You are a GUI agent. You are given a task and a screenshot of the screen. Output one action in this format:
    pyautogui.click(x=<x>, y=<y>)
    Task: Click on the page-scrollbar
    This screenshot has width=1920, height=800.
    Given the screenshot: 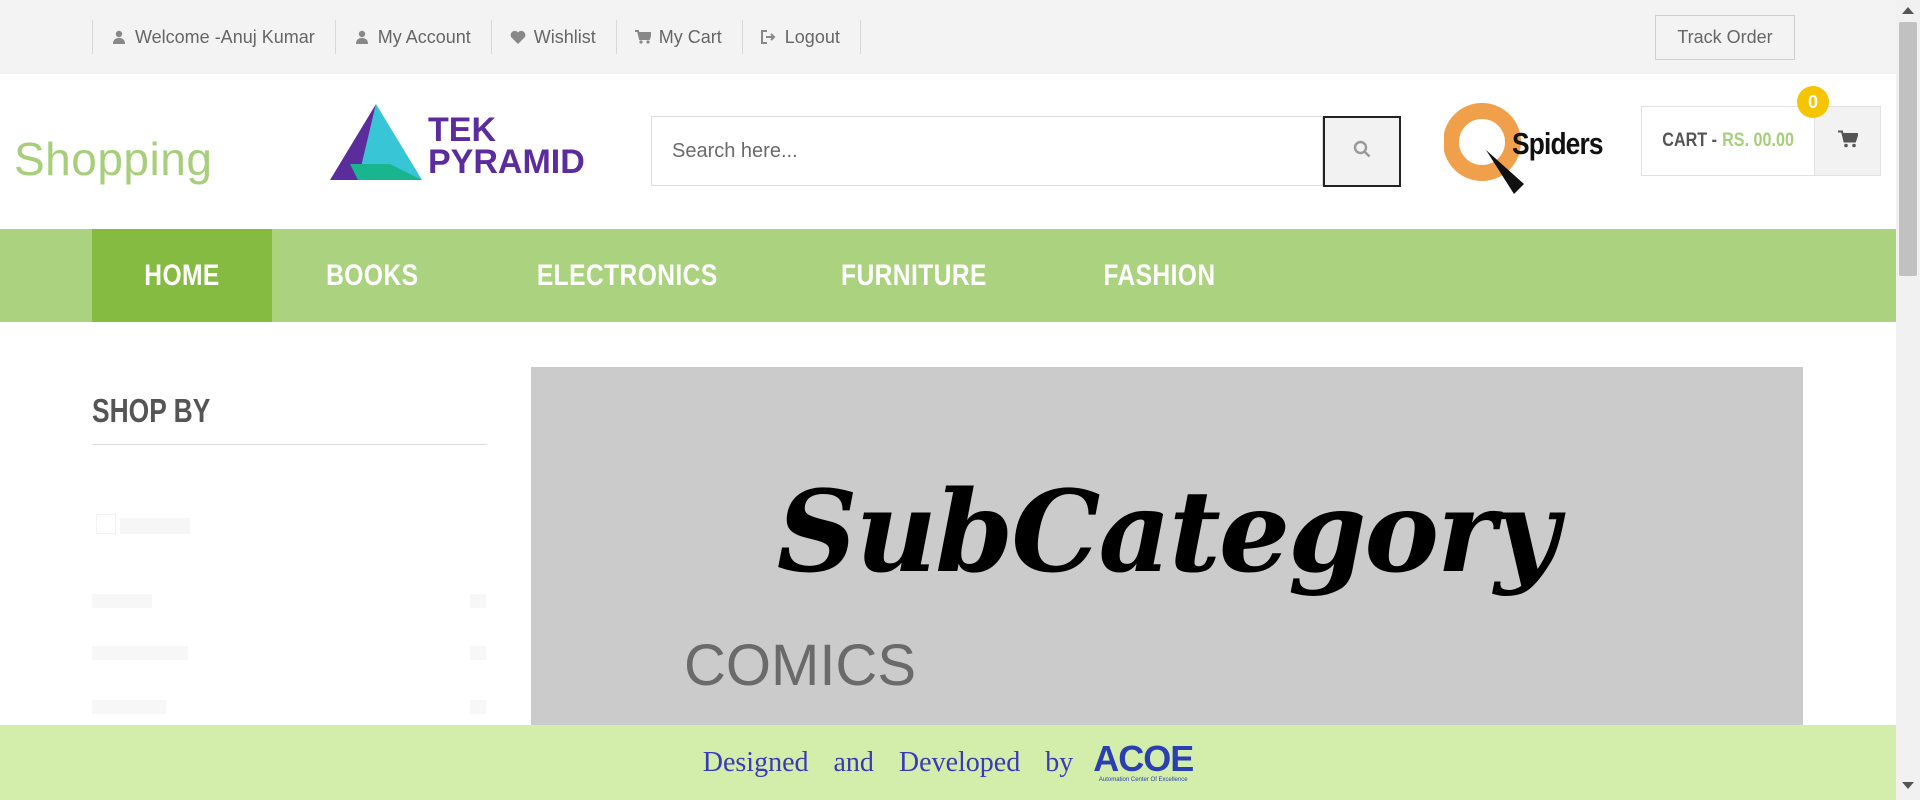 What is the action you would take?
    pyautogui.click(x=1908, y=400)
    